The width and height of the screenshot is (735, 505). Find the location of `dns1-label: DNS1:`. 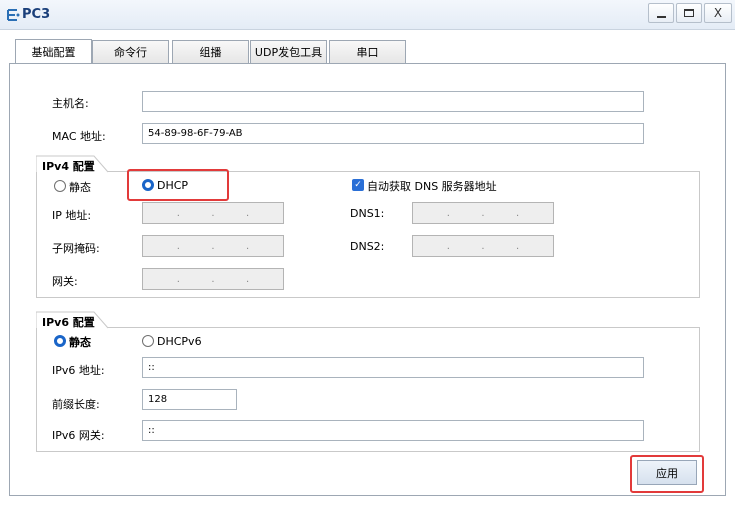

dns1-label: DNS1: is located at coordinates (367, 213).